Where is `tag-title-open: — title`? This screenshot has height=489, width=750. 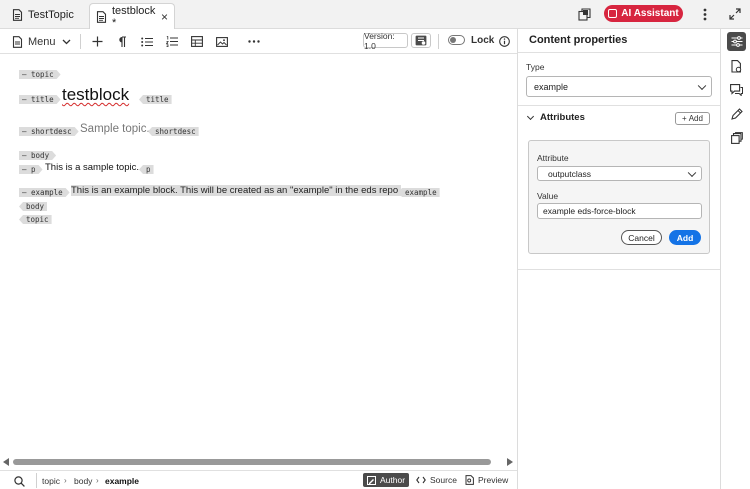 tag-title-open: — title is located at coordinates (40, 99).